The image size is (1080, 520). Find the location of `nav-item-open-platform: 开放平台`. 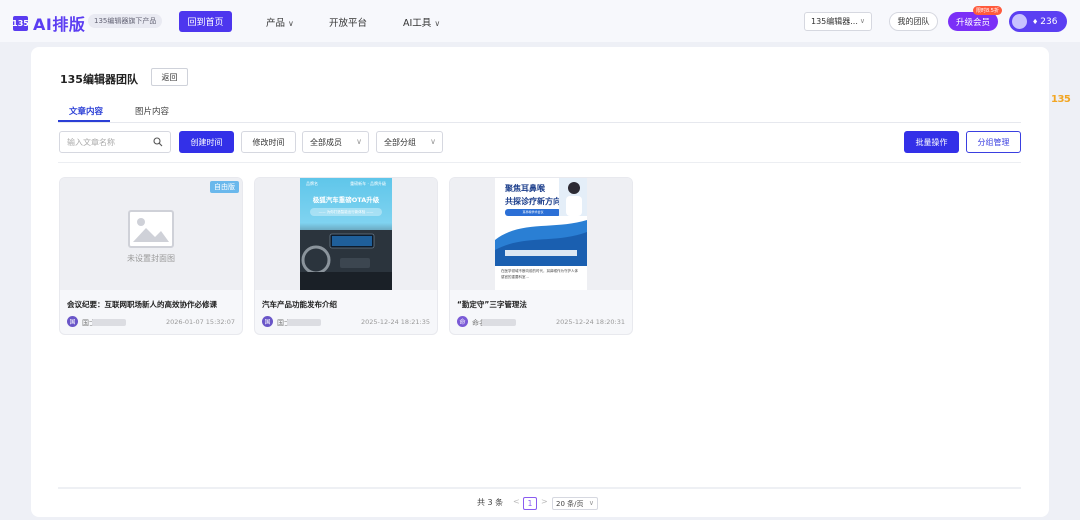

nav-item-open-platform: 开放平台 is located at coordinates (348, 22).